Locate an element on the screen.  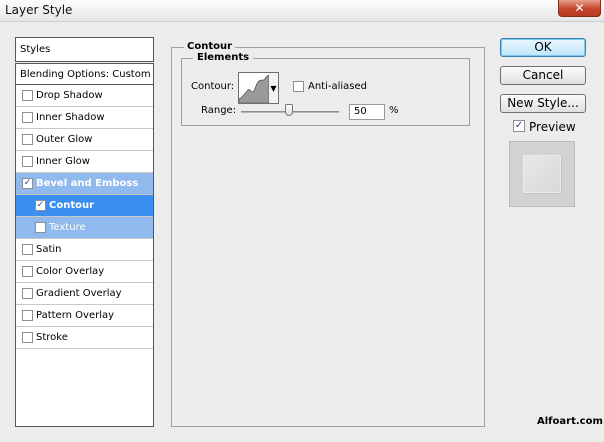
drop-shadow-checkbox is located at coordinates (27, 95).